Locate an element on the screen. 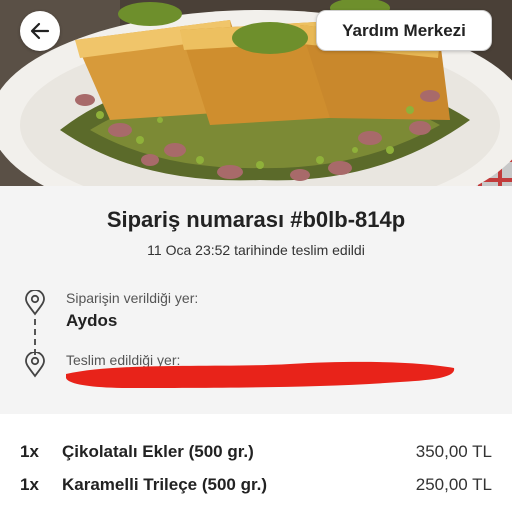 This screenshot has width=512, height=507. help-center-button: Yardım Merkezi is located at coordinates (404, 30).